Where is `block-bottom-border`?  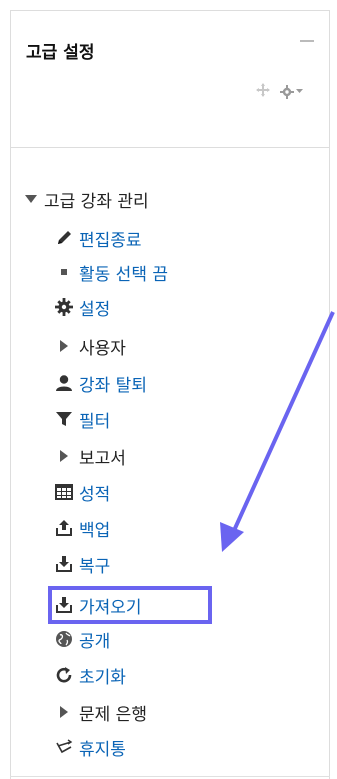
block-bottom-border is located at coordinates (170, 776).